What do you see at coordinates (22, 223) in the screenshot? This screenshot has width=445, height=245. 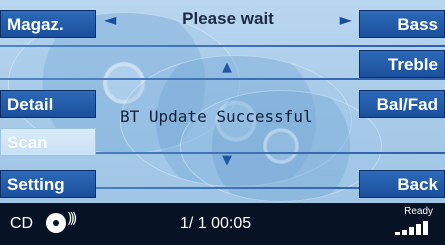 I see `source-label: CD` at bounding box center [22, 223].